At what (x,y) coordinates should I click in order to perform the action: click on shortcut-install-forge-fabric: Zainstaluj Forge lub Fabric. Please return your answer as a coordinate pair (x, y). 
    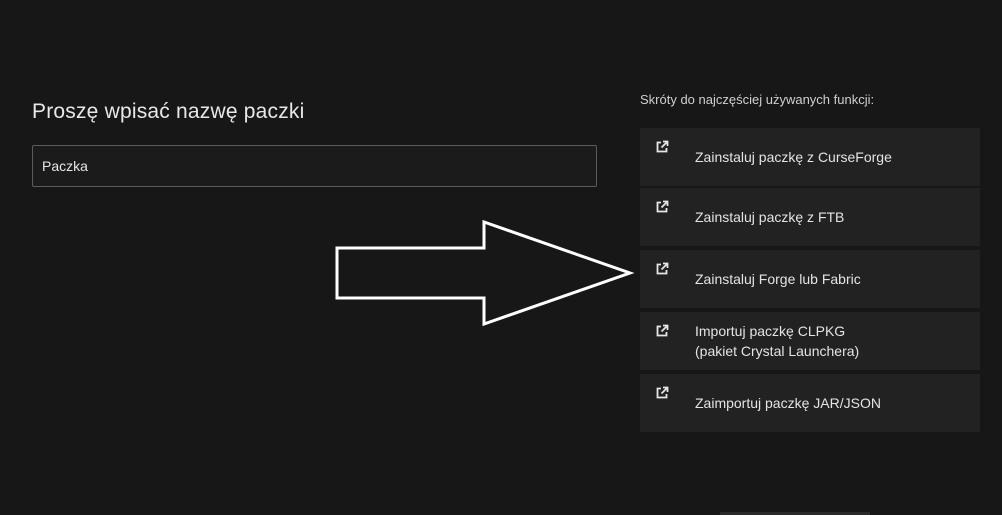
    Looking at the image, I should click on (810, 279).